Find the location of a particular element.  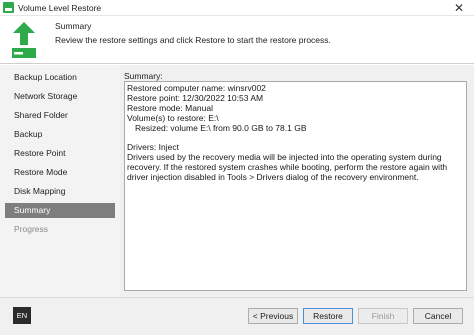

cancel-button: Cancel is located at coordinates (438, 316).